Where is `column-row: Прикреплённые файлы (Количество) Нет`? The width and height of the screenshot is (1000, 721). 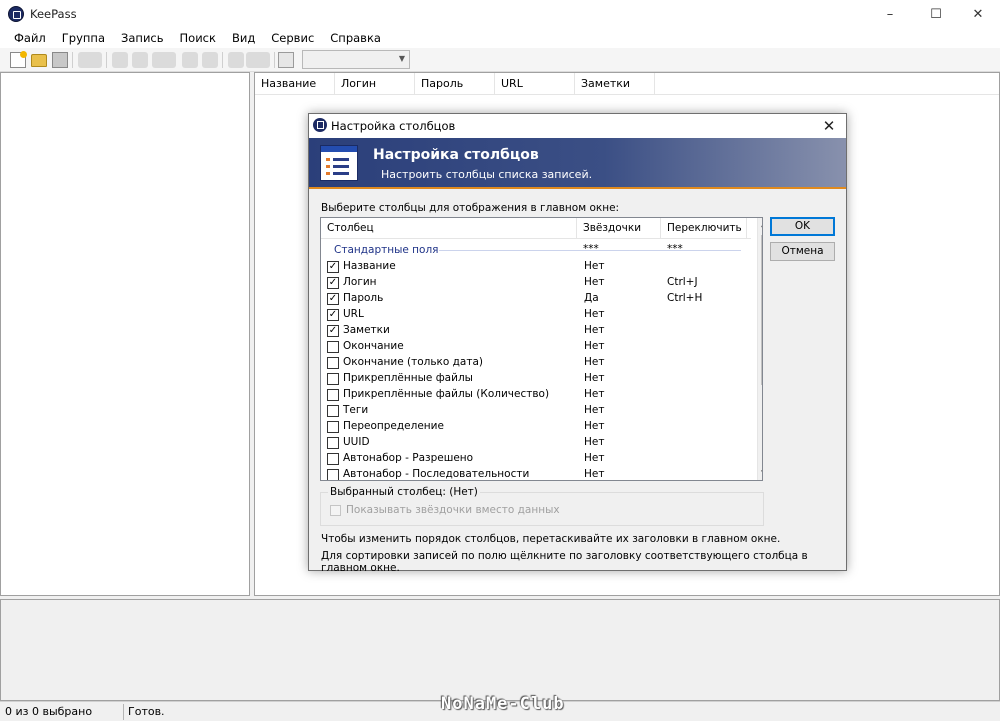
column-row: Прикреплённые файлы (Количество) Нет is located at coordinates (536, 395).